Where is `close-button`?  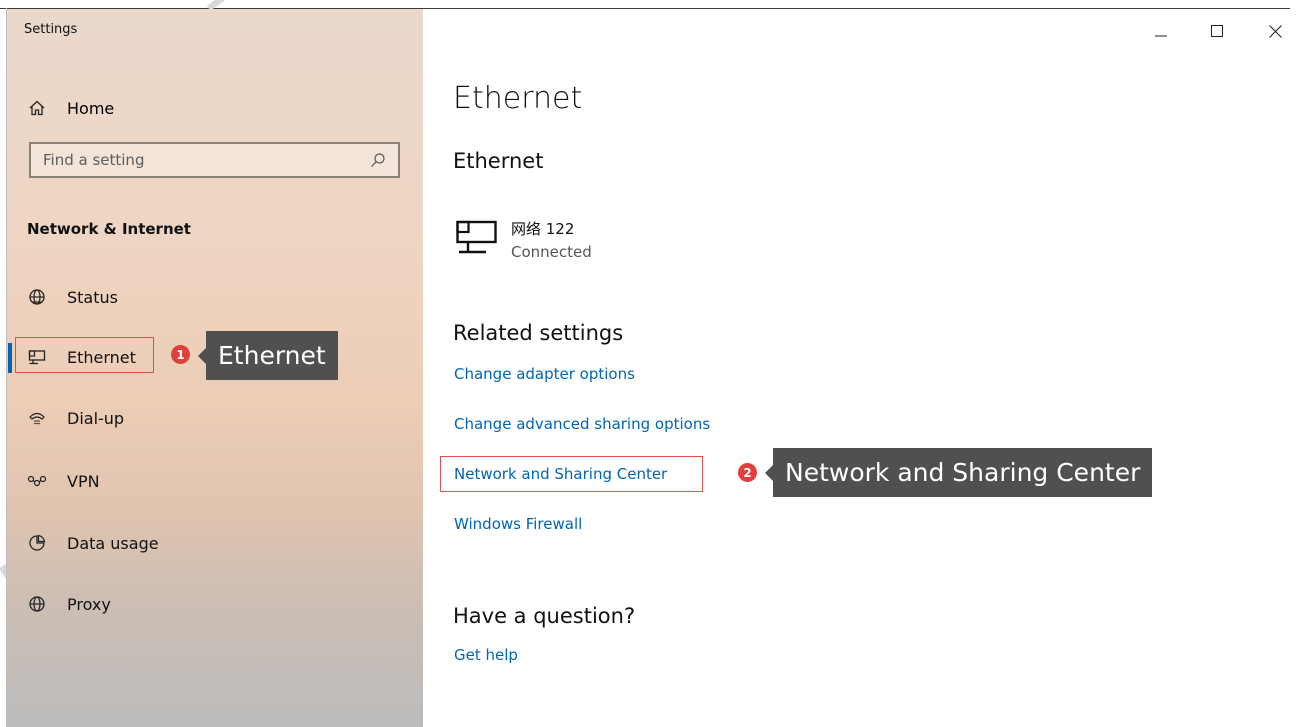
close-button is located at coordinates (1275, 31).